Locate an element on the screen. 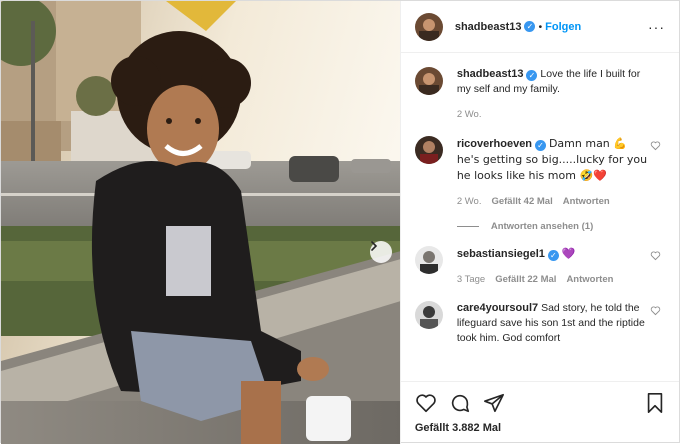  more-options-button: ··· is located at coordinates (656, 27).